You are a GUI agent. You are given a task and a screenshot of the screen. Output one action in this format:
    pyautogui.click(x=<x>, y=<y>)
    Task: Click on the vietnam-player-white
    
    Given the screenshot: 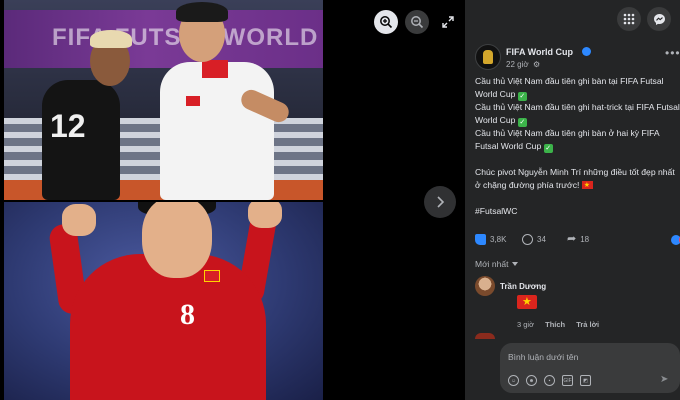 What is the action you would take?
    pyautogui.click(x=217, y=131)
    